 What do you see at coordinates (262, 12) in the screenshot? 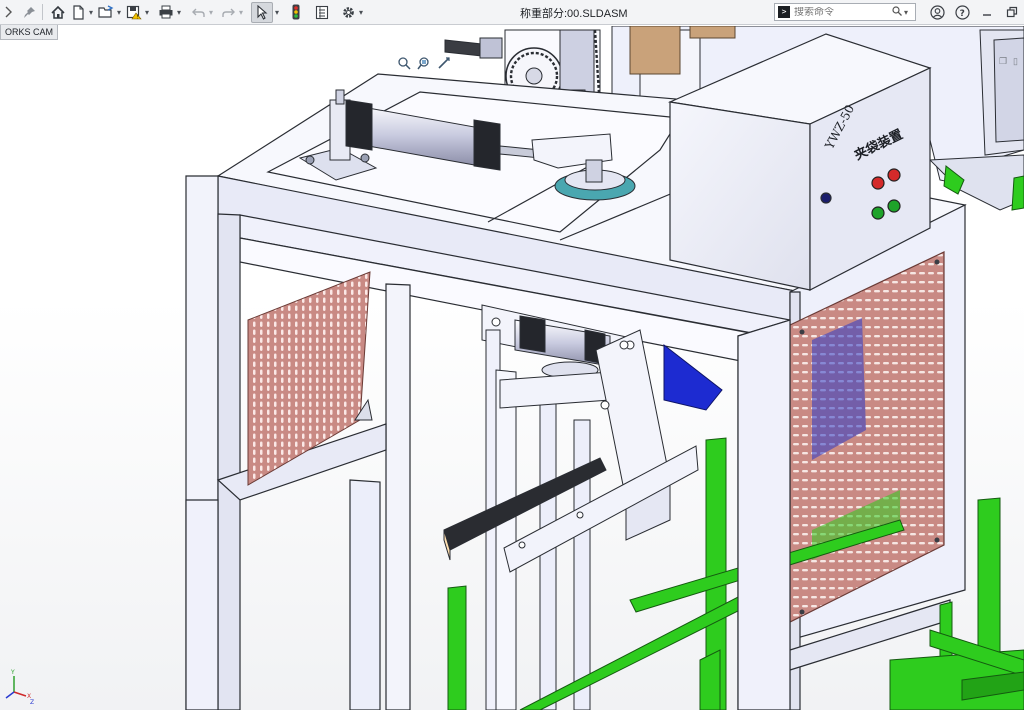
I see `select-icon` at bounding box center [262, 12].